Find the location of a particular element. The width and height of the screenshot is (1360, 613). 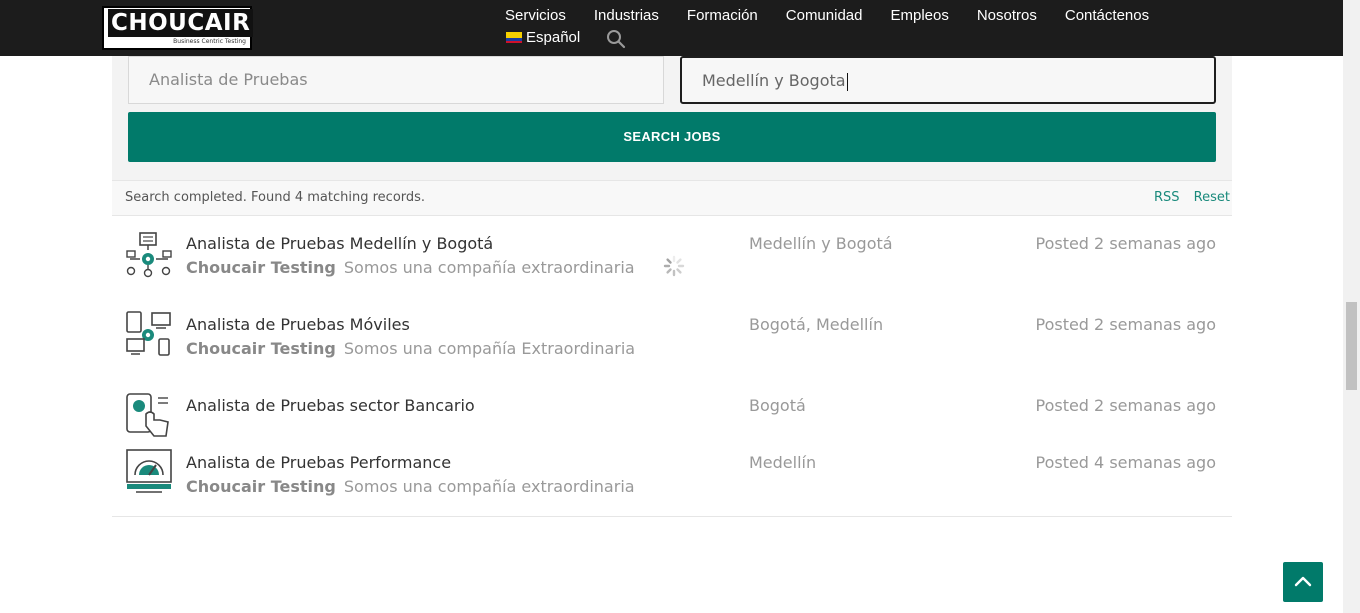

text-caret is located at coordinates (847, 81).